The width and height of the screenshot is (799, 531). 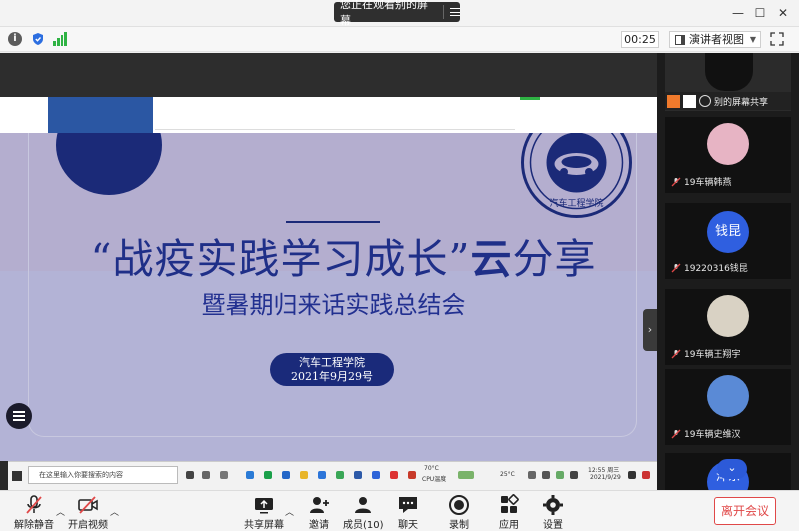 I want to click on speaker-view-icon, so click(x=680, y=39).